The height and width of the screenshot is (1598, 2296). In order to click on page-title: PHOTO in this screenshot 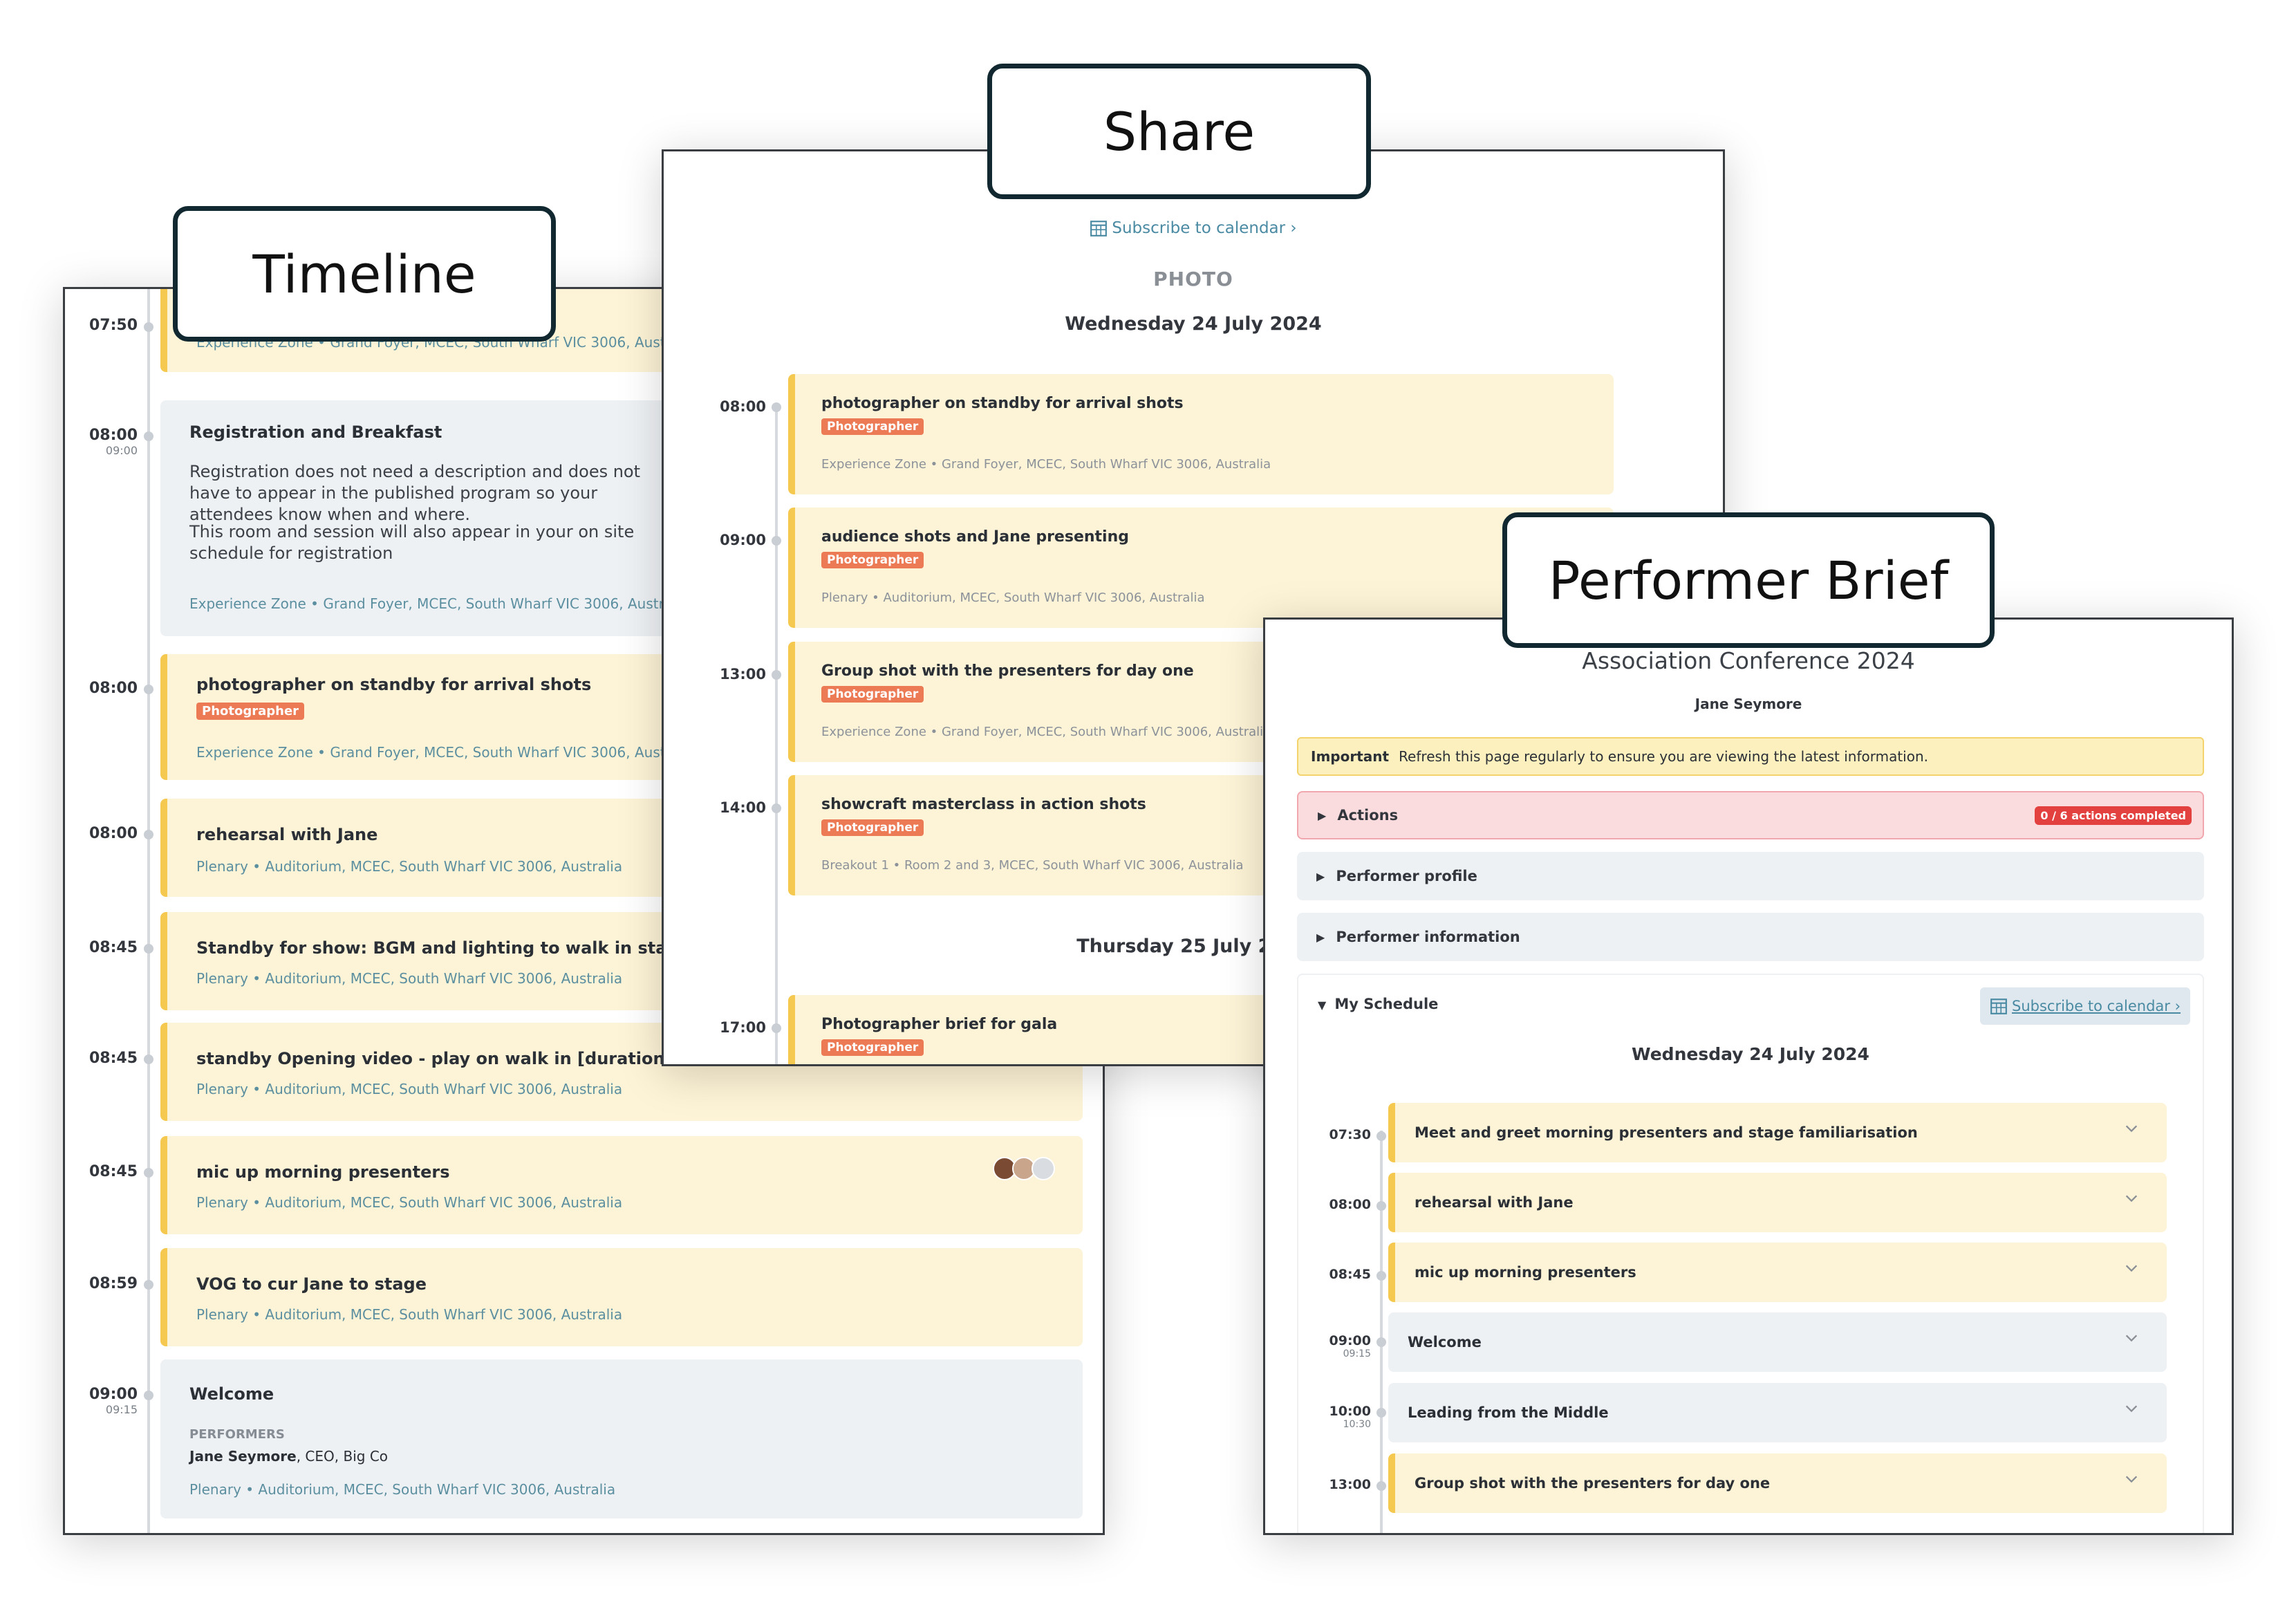, I will do `click(1193, 279)`.